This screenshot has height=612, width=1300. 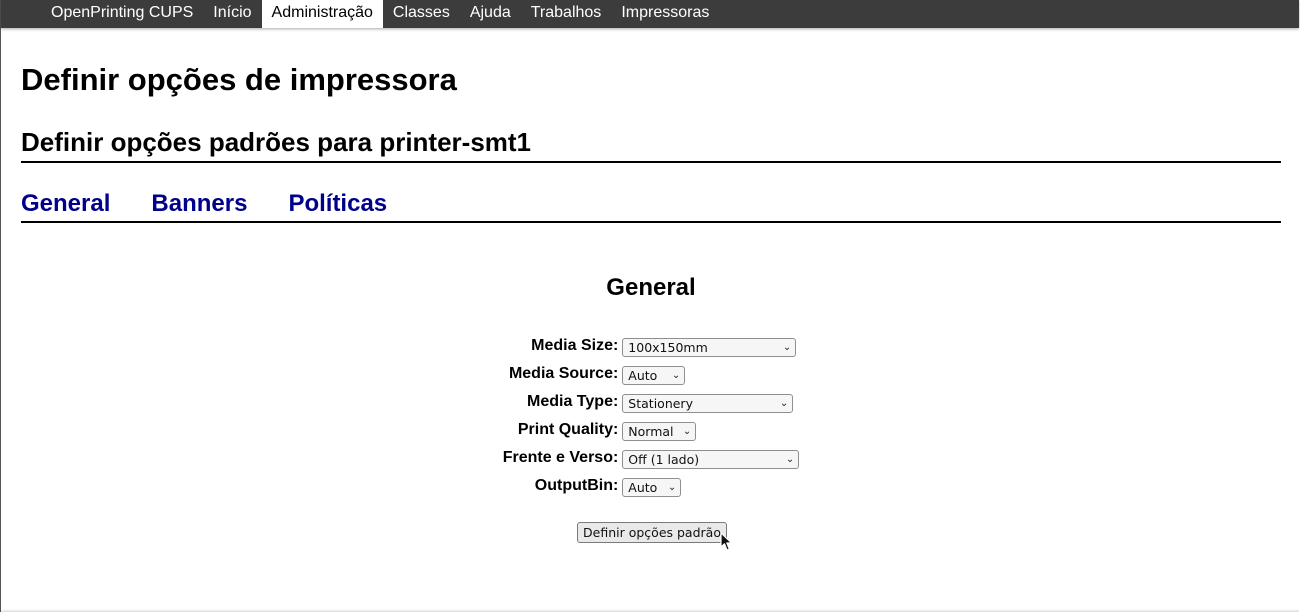 What do you see at coordinates (660, 403) in the screenshot?
I see `select-value: Stationery` at bounding box center [660, 403].